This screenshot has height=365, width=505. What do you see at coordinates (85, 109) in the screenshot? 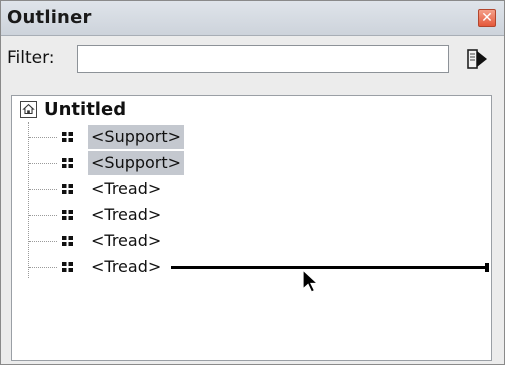
I see `tree-root-label: Untitled` at bounding box center [85, 109].